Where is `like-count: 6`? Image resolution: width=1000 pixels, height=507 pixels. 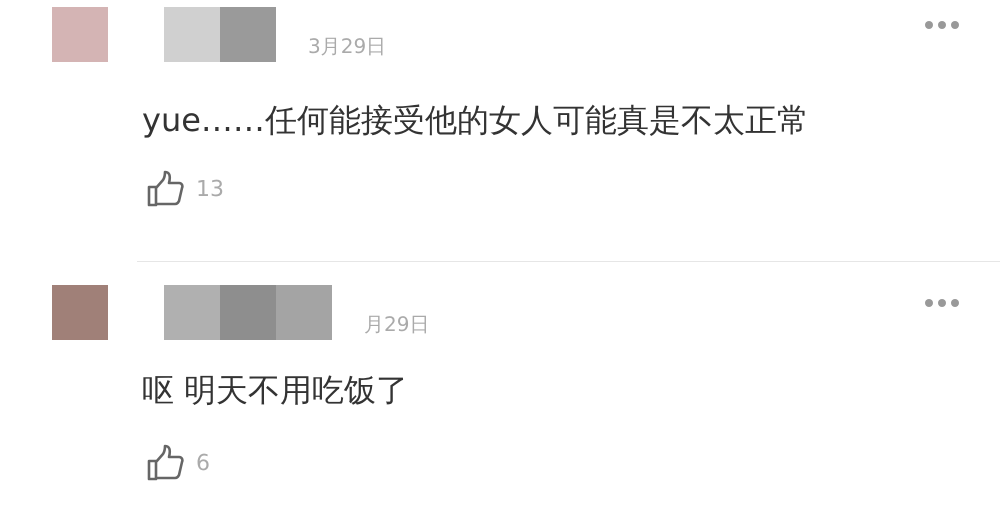
like-count: 6 is located at coordinates (203, 463).